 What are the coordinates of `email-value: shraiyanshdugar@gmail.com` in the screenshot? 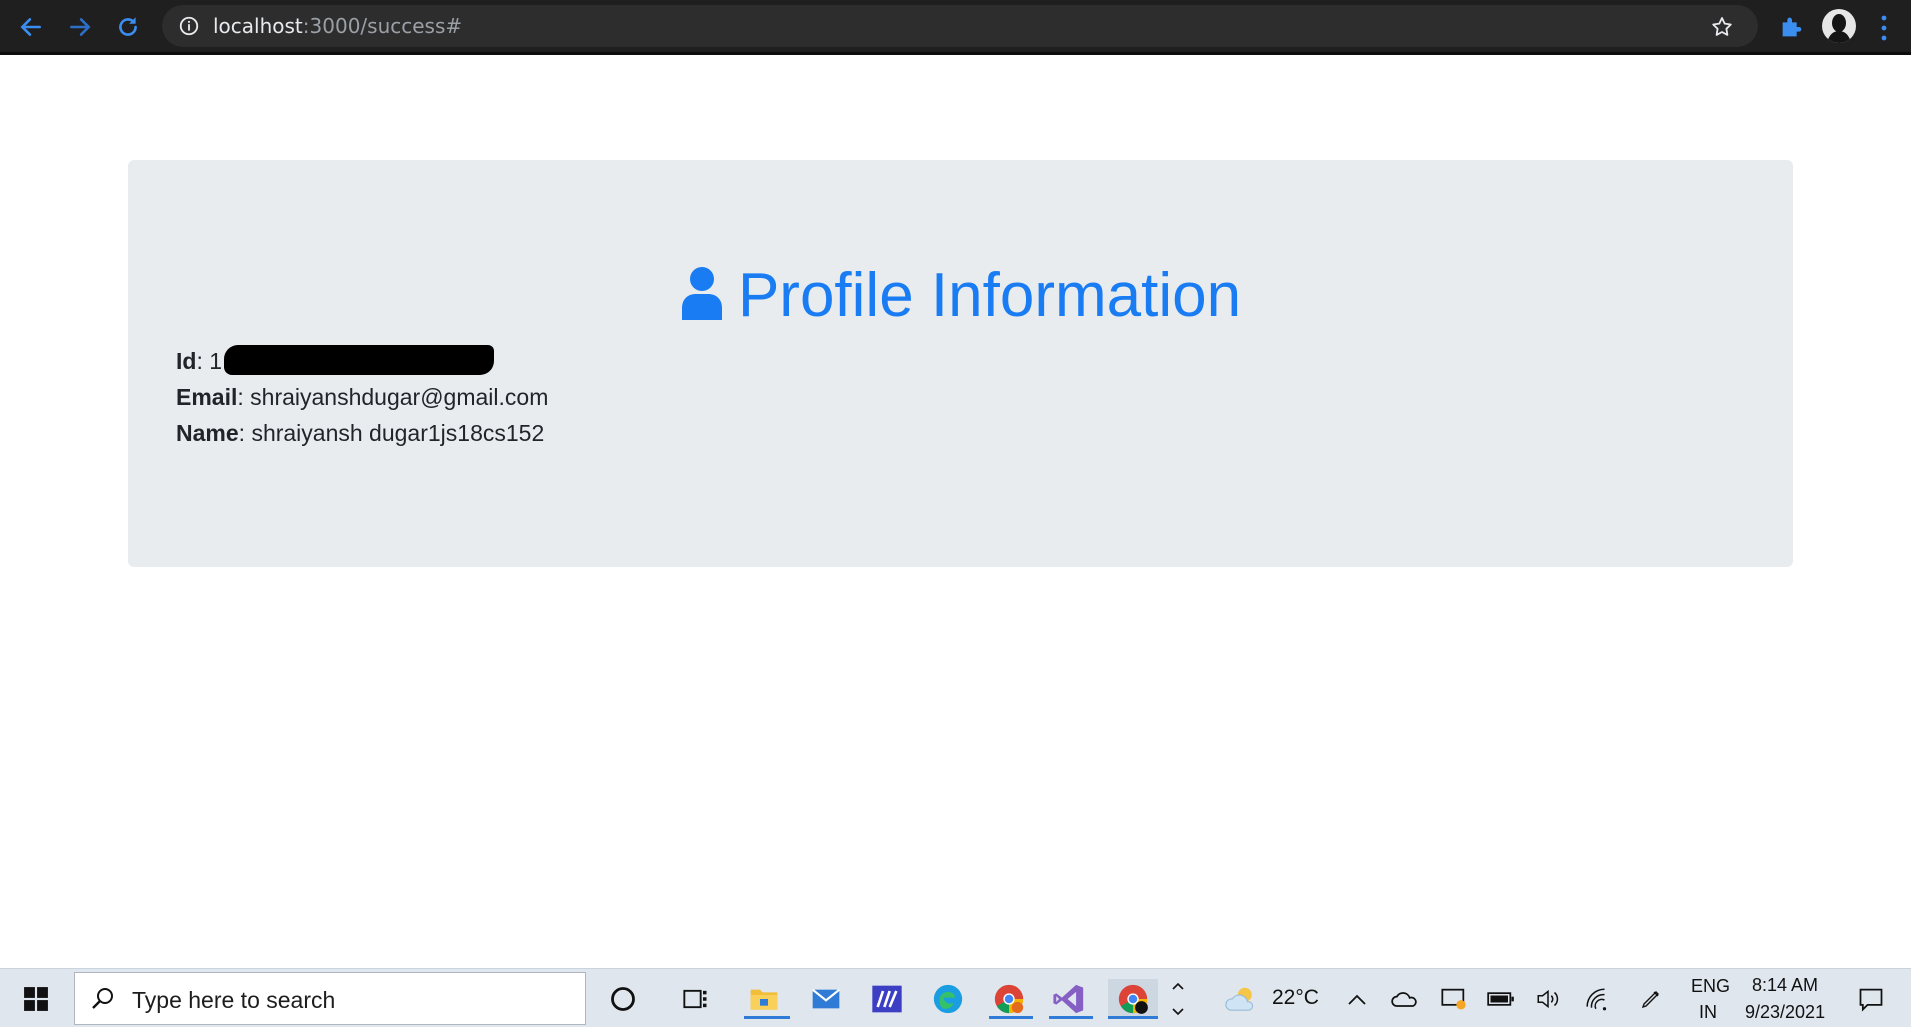 It's located at (399, 397).